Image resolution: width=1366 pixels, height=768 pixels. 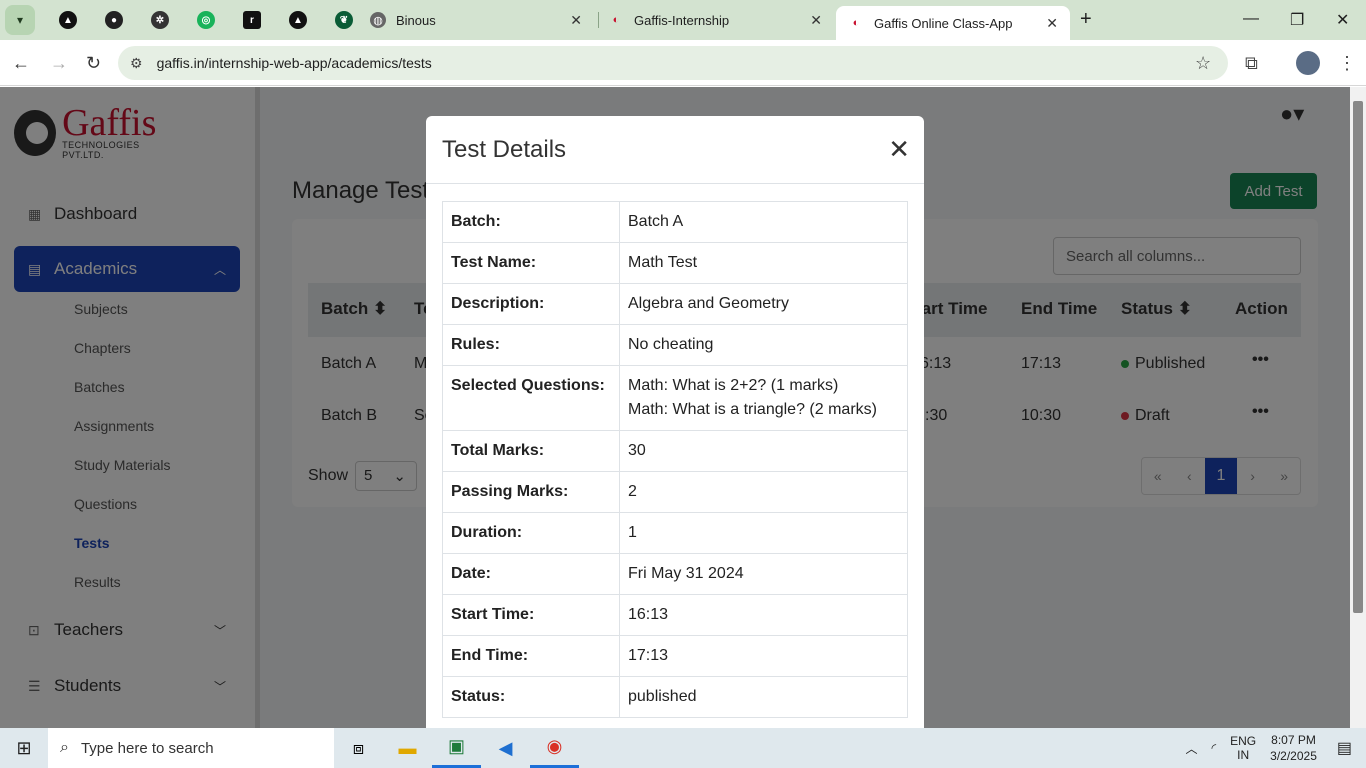 I want to click on github-icon: ●, so click(x=114, y=20).